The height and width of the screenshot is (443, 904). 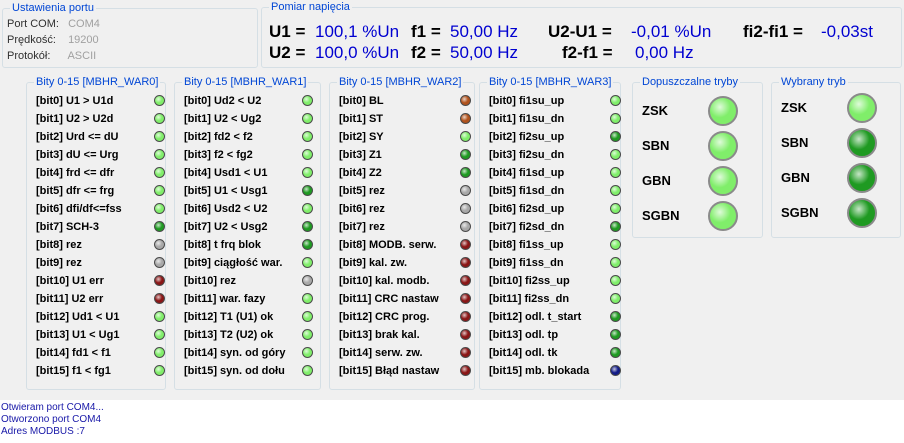 I want to click on bit-row: [bit9] rez, so click(x=102, y=263).